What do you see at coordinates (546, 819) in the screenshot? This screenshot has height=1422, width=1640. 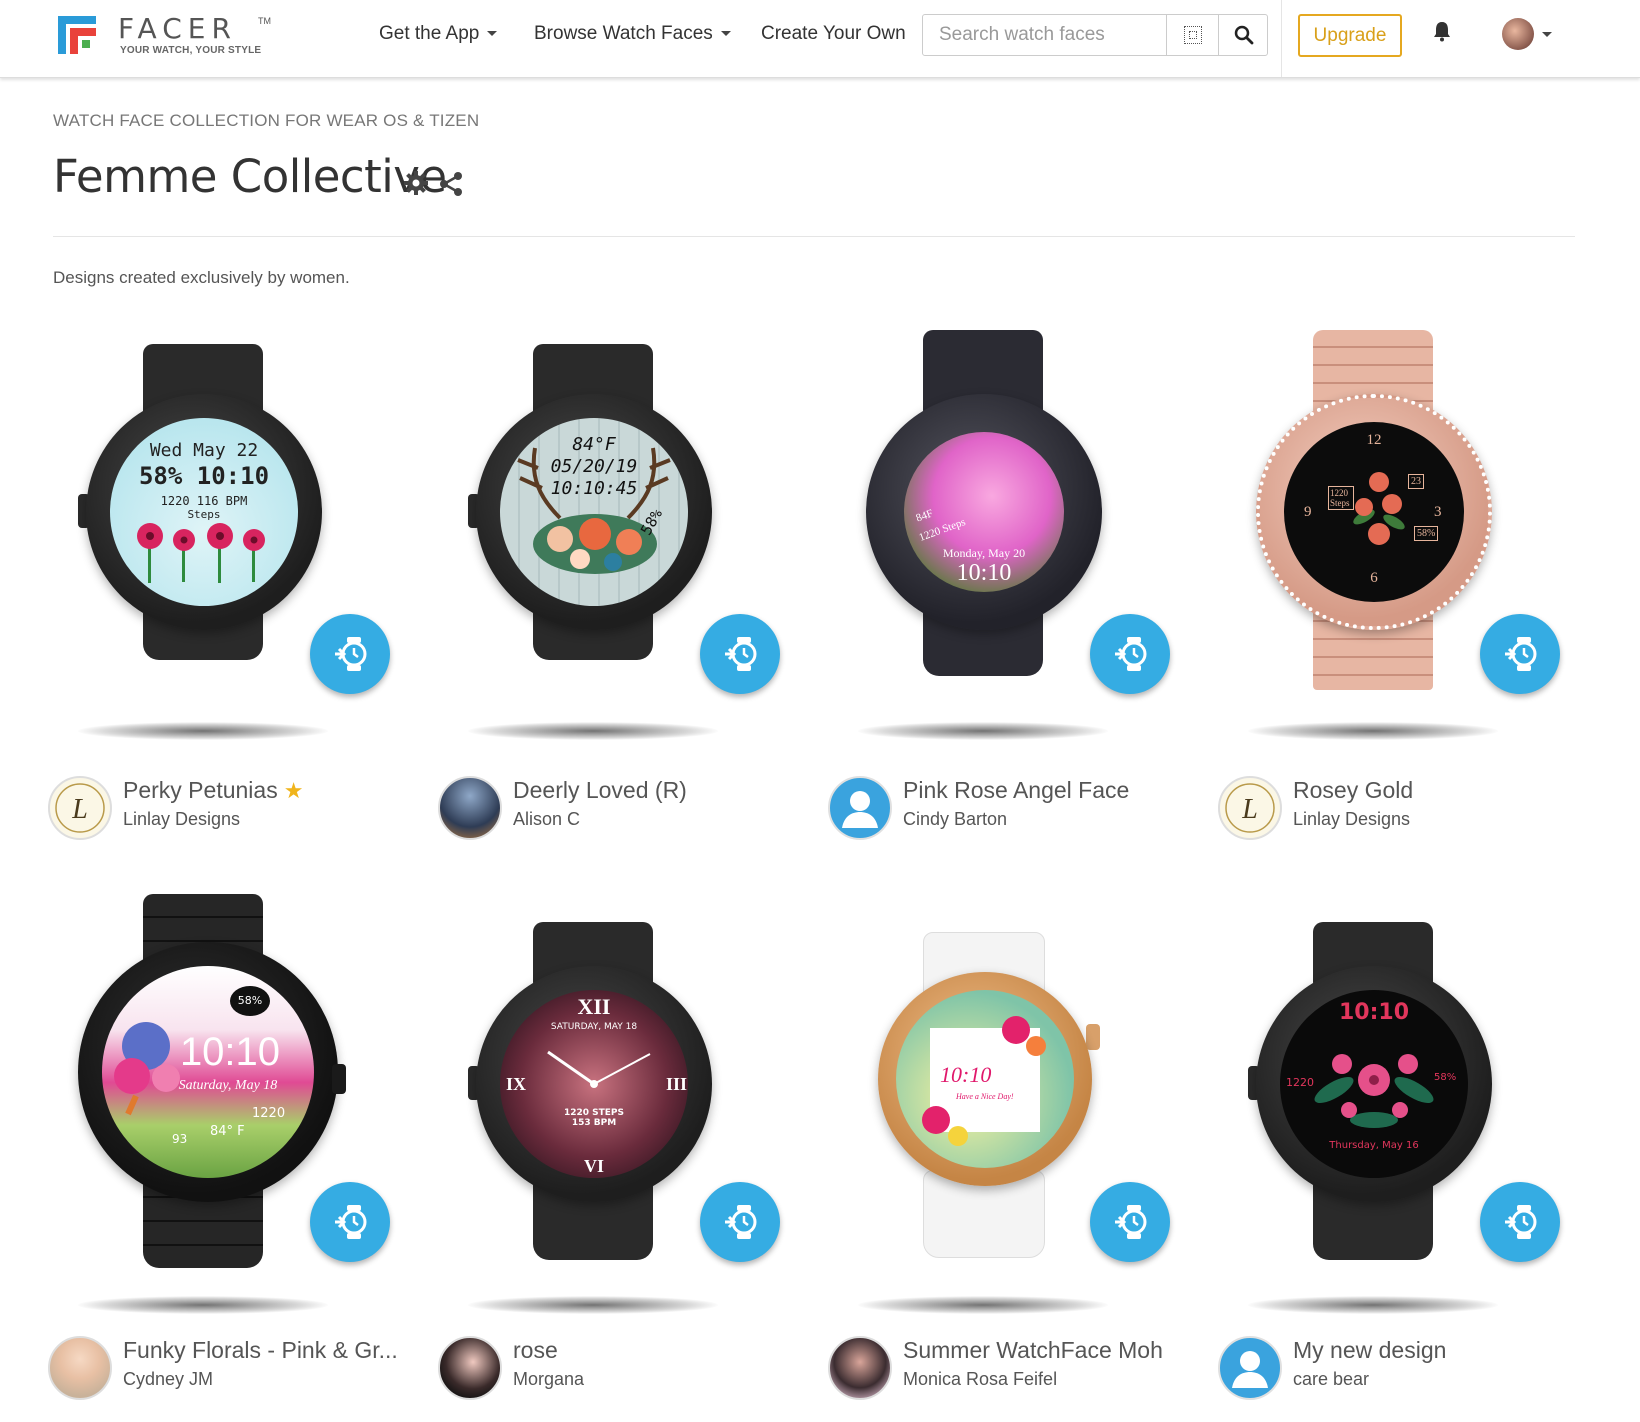 I see `author-name: Alison C` at bounding box center [546, 819].